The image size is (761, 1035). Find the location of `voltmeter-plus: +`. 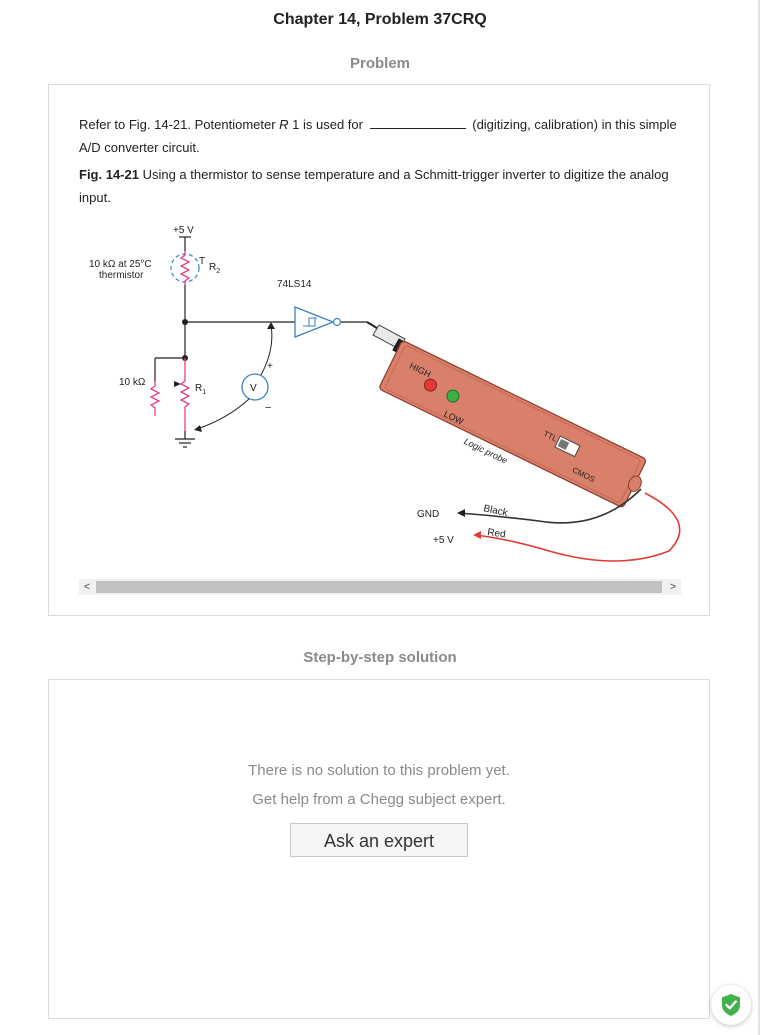

voltmeter-plus: + is located at coordinates (270, 366).